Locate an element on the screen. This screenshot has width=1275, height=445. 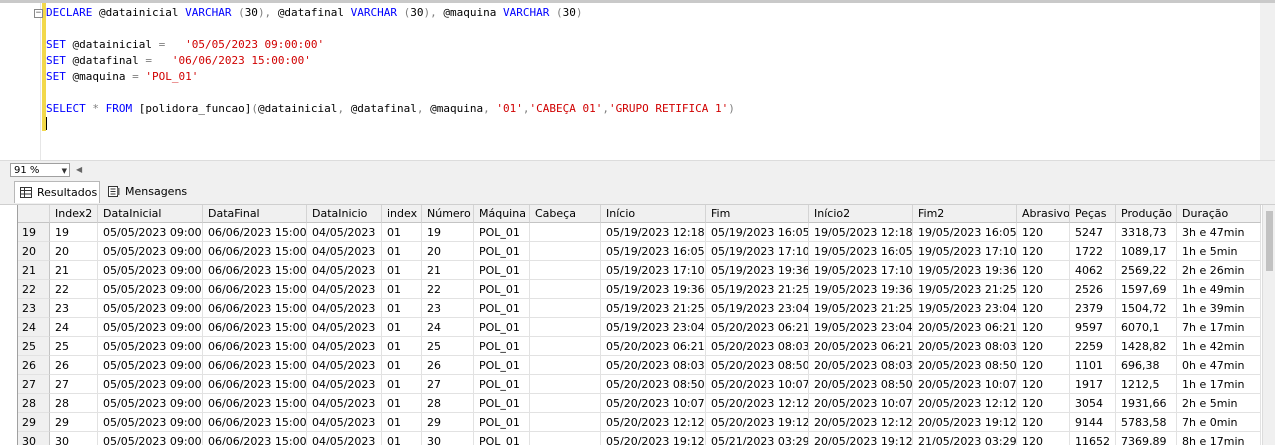
table-cell: 05/20/2023 08:50 is located at coordinates (653, 384).